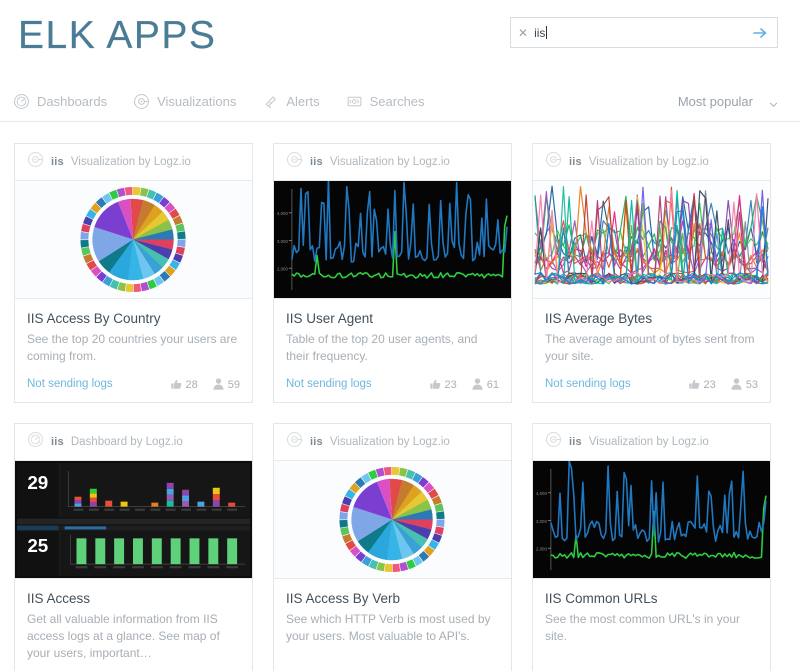  Describe the element at coordinates (540, 32) in the screenshot. I see `search-input-value: iis` at that location.